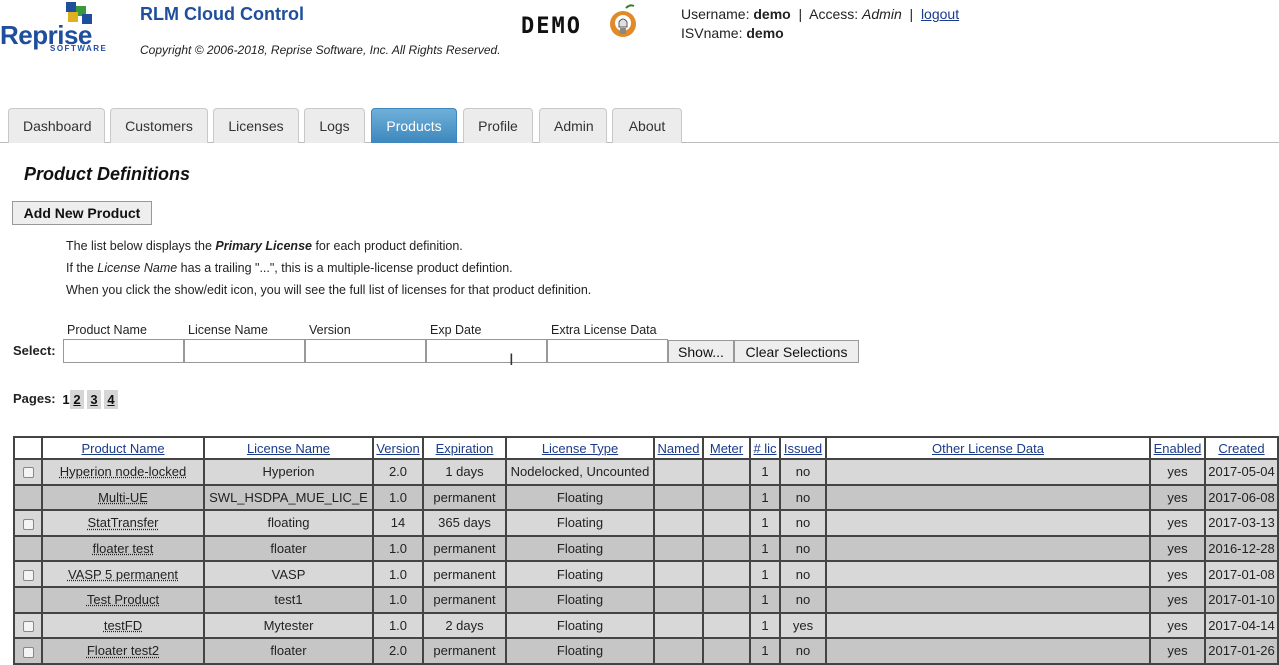 The image size is (1279, 665). I want to click on product-name-link: floater test, so click(123, 548).